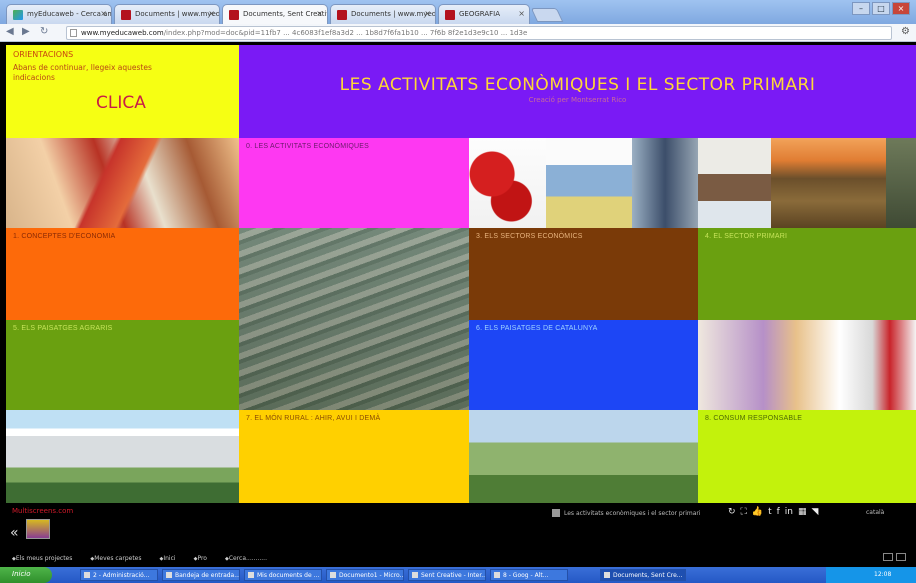 This screenshot has height=583, width=916. I want to click on rice-terraces-photo, so click(354, 319).